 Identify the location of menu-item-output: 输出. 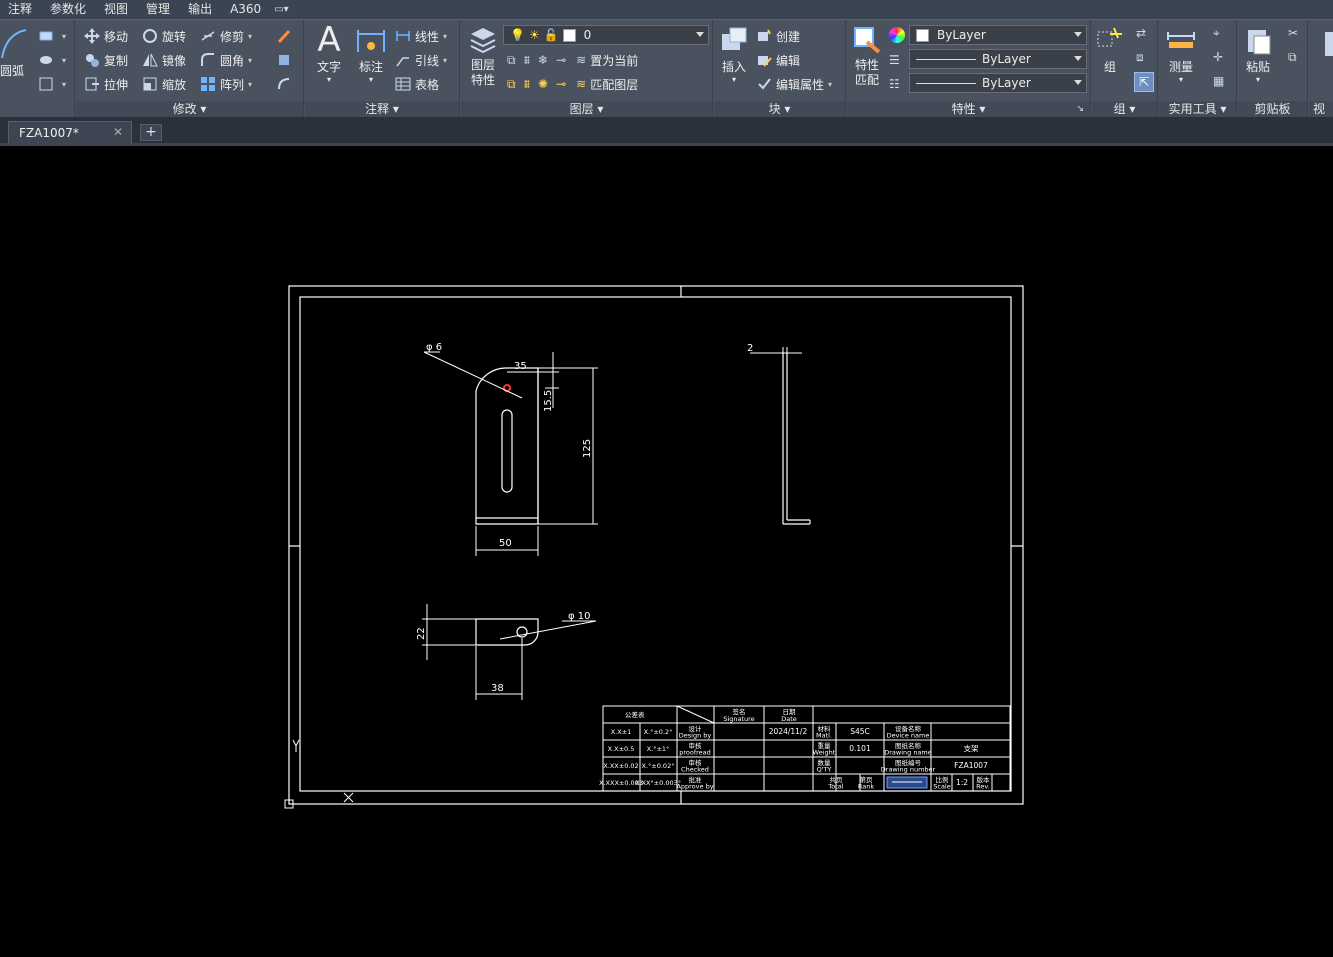
(200, 9).